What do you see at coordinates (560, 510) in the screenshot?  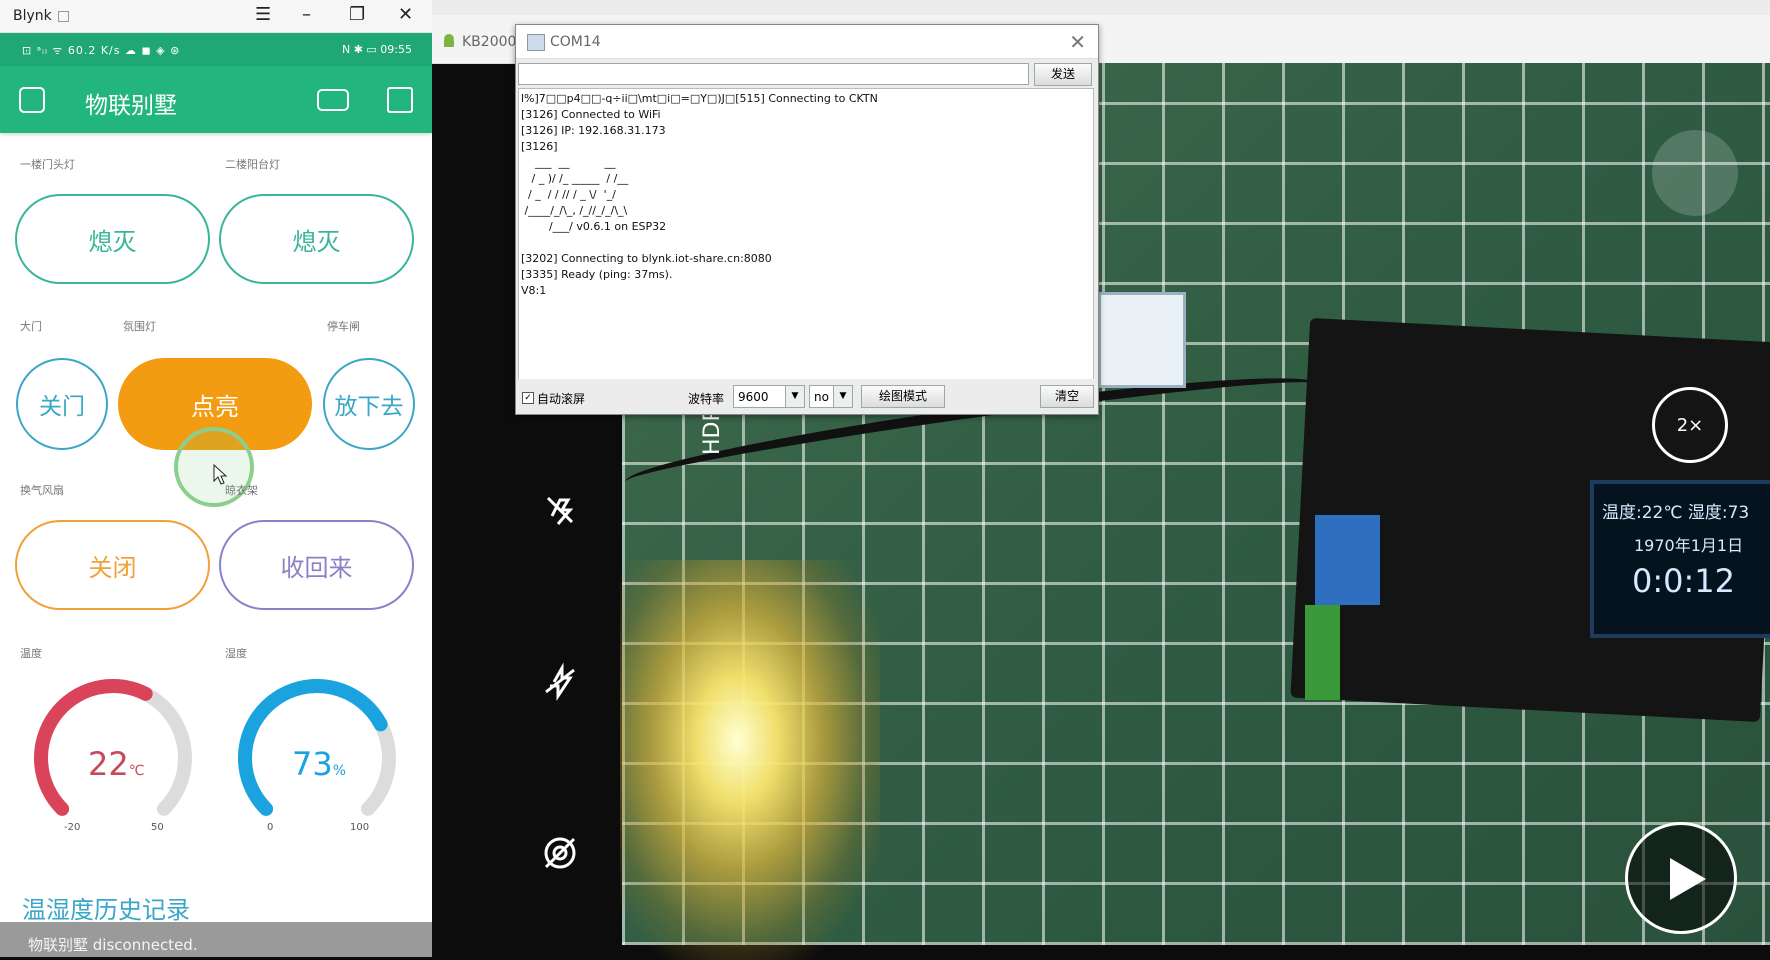 I see `flash-auto-icon` at bounding box center [560, 510].